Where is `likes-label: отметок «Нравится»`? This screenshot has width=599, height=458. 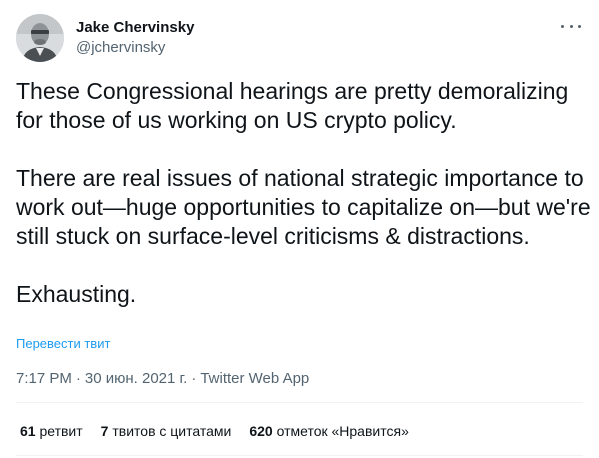
likes-label: отметок «Нравится» is located at coordinates (342, 431).